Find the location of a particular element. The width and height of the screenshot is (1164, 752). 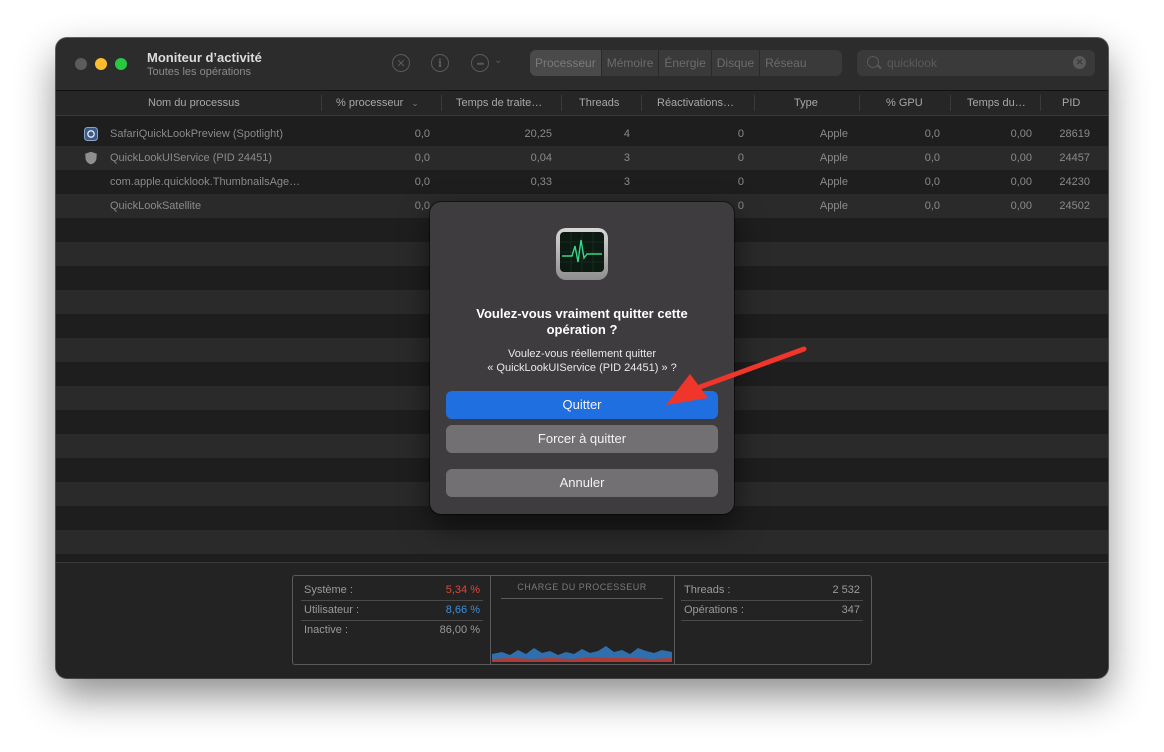

tab-disque: Disque is located at coordinates (736, 63).